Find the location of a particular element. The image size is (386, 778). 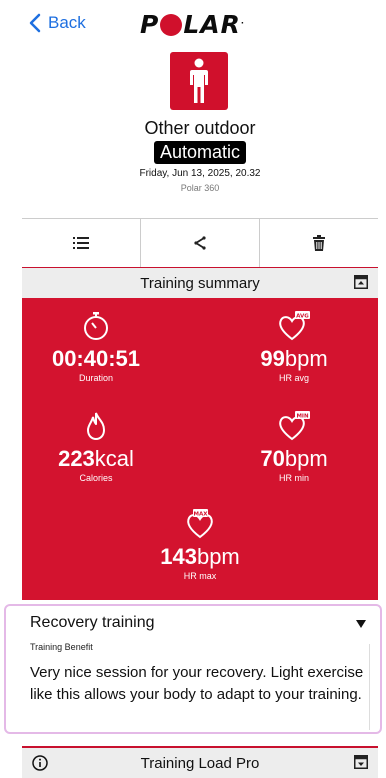

training-summary-header: Training summary is located at coordinates (200, 283).